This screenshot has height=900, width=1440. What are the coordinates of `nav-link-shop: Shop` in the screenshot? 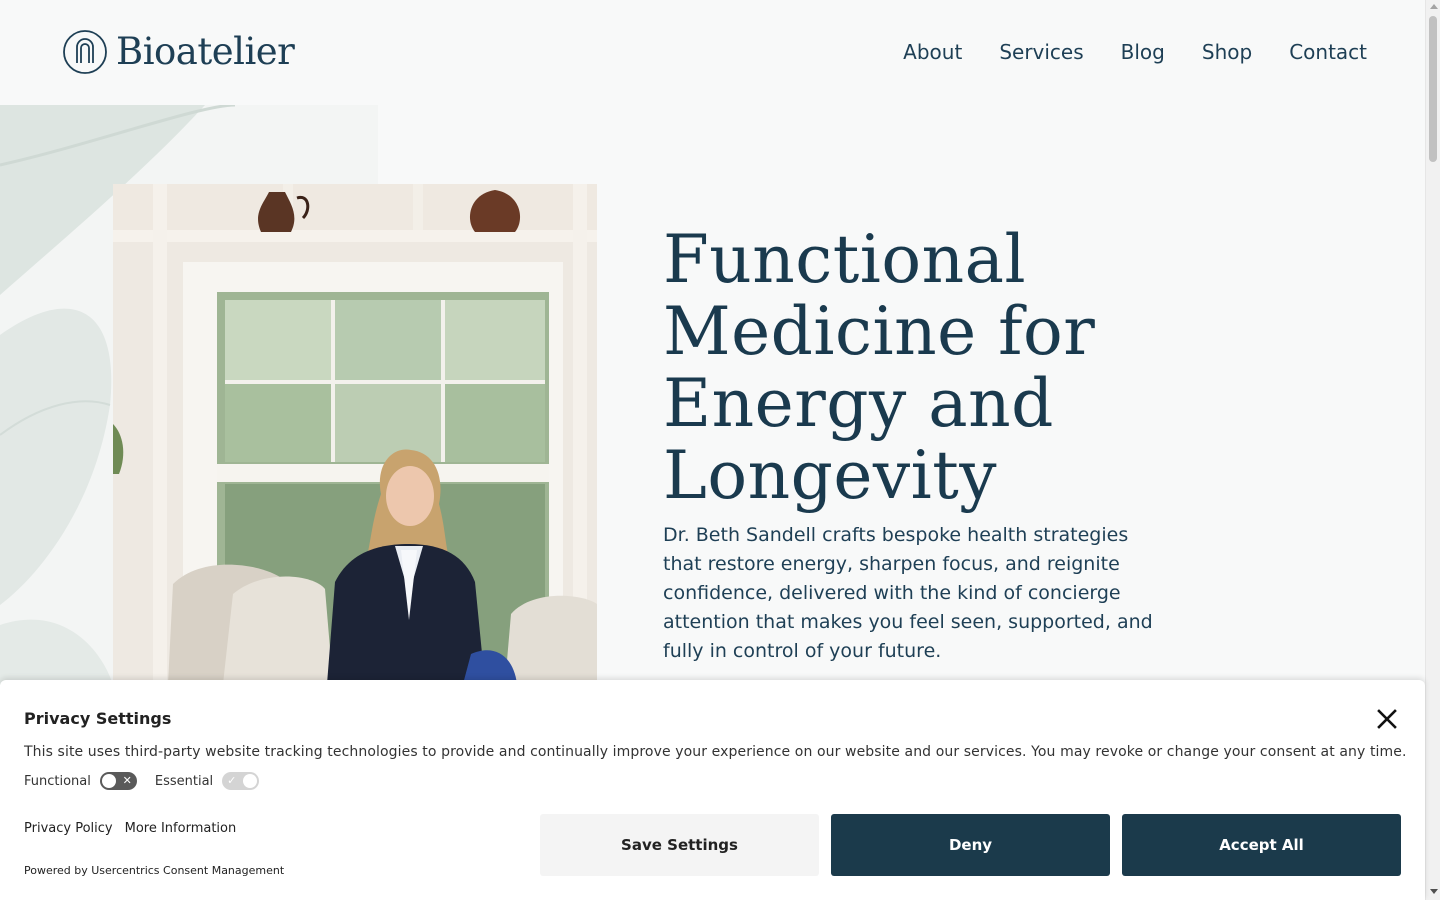 It's located at (1227, 52).